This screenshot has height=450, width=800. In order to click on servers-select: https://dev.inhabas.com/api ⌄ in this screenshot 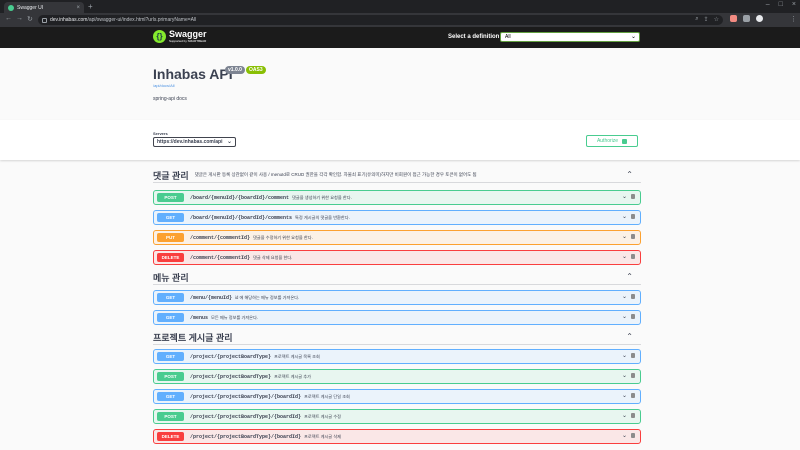, I will do `click(194, 142)`.